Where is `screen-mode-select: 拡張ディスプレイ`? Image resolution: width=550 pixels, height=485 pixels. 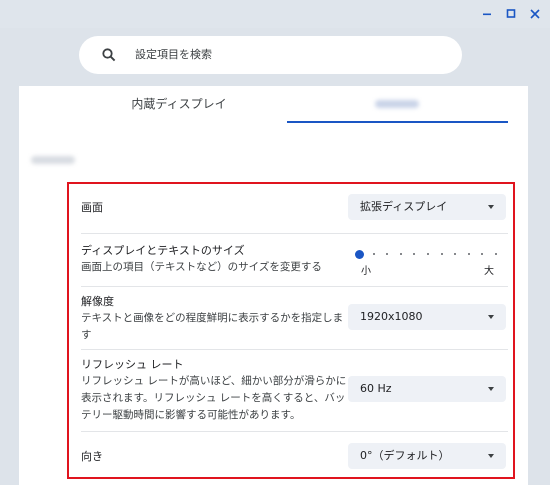 screen-mode-select: 拡張ディスプレイ is located at coordinates (427, 207).